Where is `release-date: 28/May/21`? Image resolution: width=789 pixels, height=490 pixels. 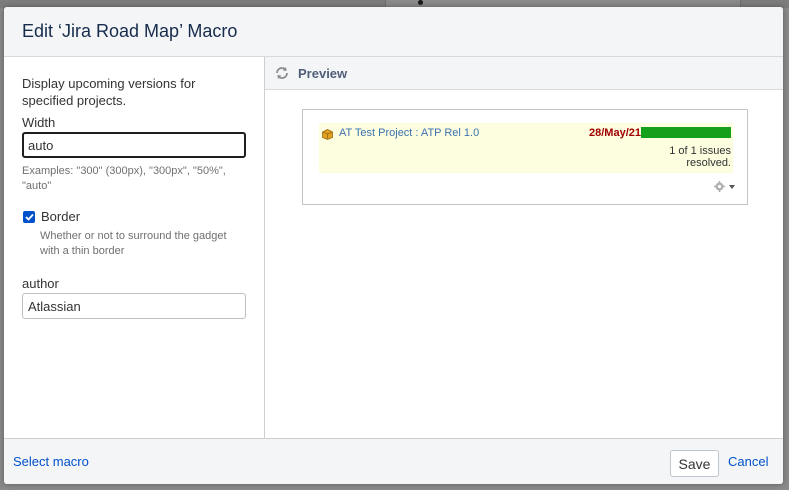 release-date: 28/May/21 is located at coordinates (615, 133).